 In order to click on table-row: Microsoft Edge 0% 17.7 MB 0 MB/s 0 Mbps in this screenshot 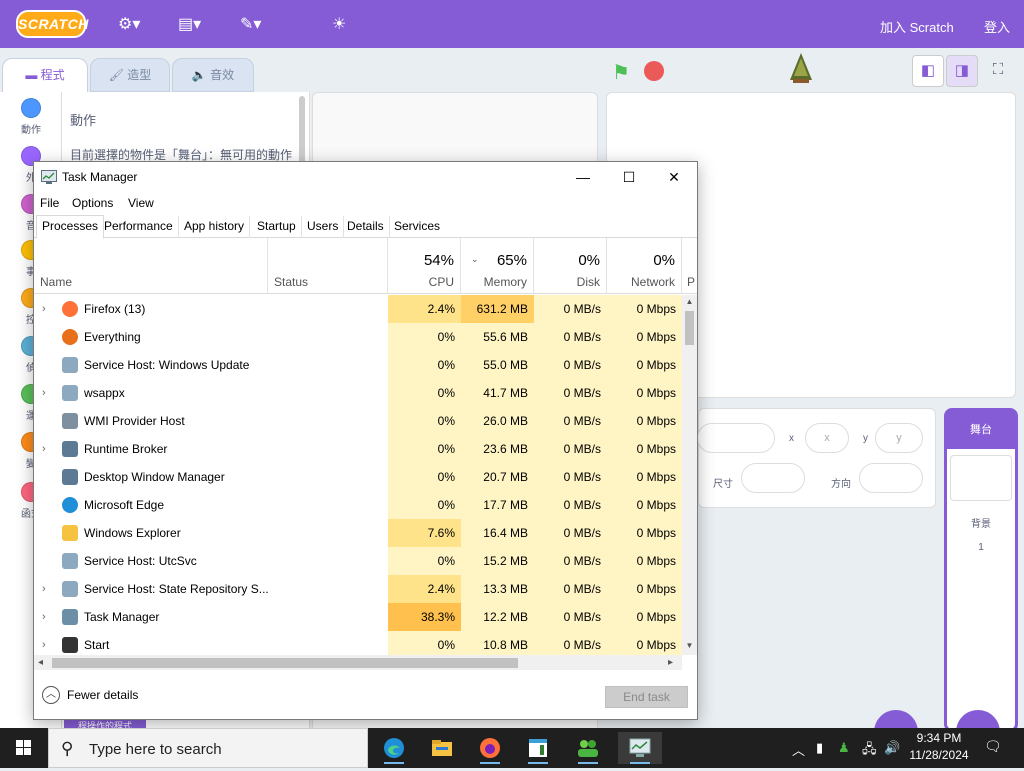, I will do `click(358, 505)`.